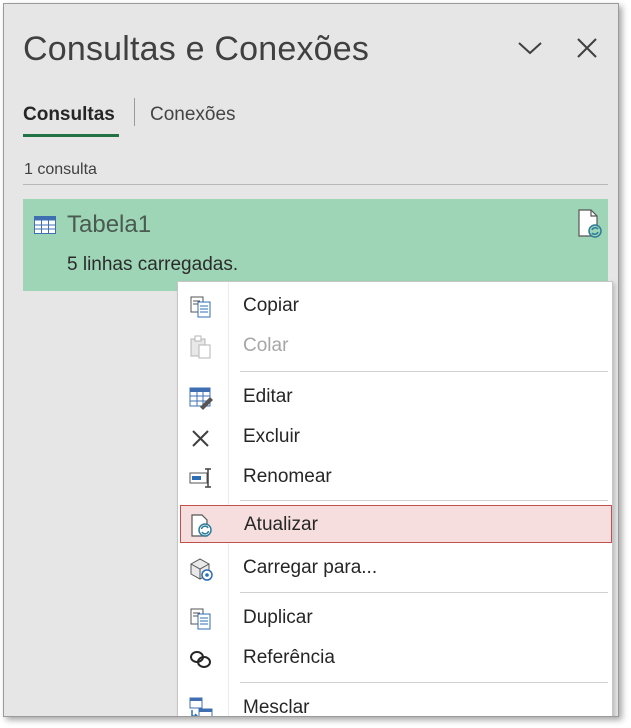 The height and width of the screenshot is (728, 631). Describe the element at coordinates (200, 619) in the screenshot. I see `duplicate-icon` at that location.